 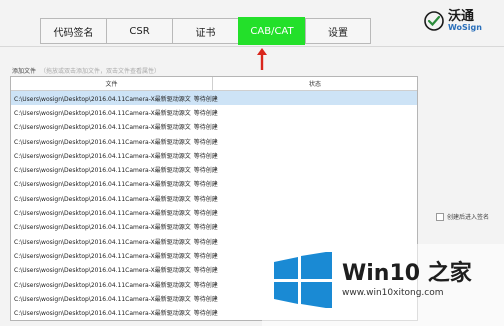 I want to click on column-header-status: 状态, so click(x=315, y=83).